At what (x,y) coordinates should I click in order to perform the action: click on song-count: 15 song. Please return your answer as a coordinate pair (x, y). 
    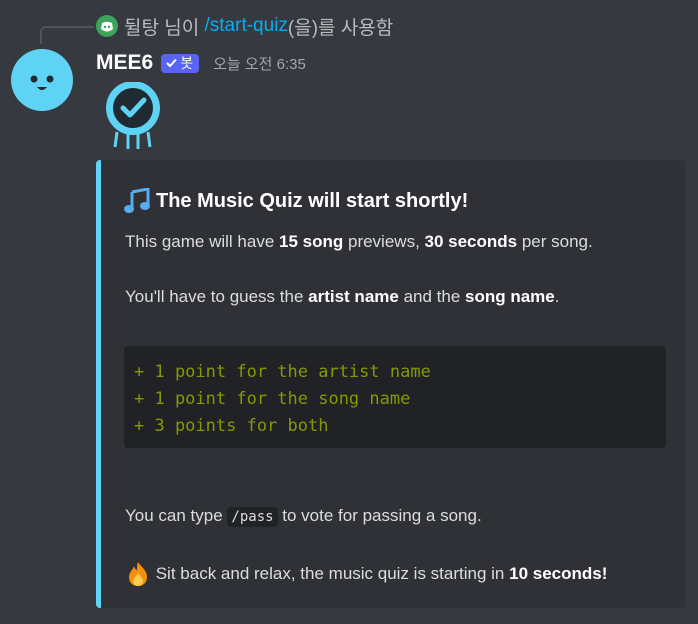
    Looking at the image, I should click on (311, 241).